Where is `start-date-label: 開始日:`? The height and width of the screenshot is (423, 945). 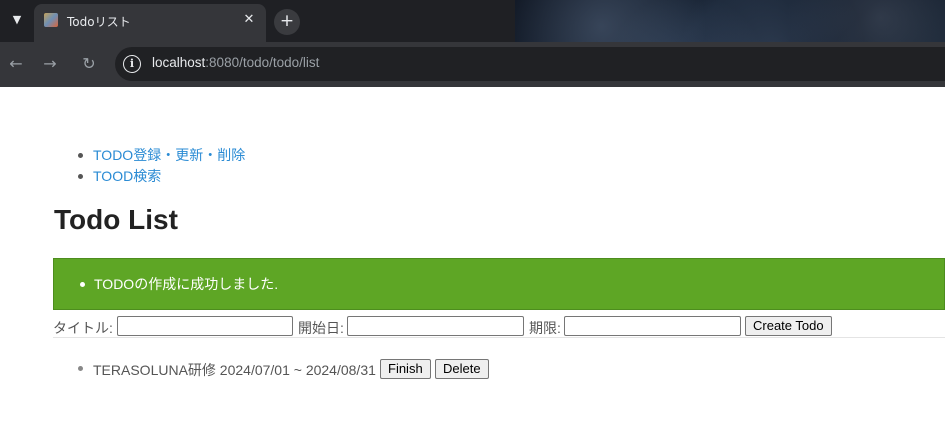
start-date-label: 開始日: is located at coordinates (321, 328).